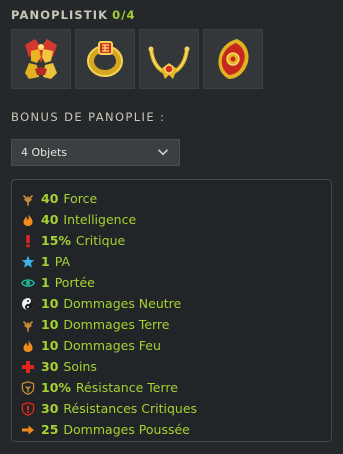  I want to click on bonus-line: 10 Dommages Terre, so click(109, 324).